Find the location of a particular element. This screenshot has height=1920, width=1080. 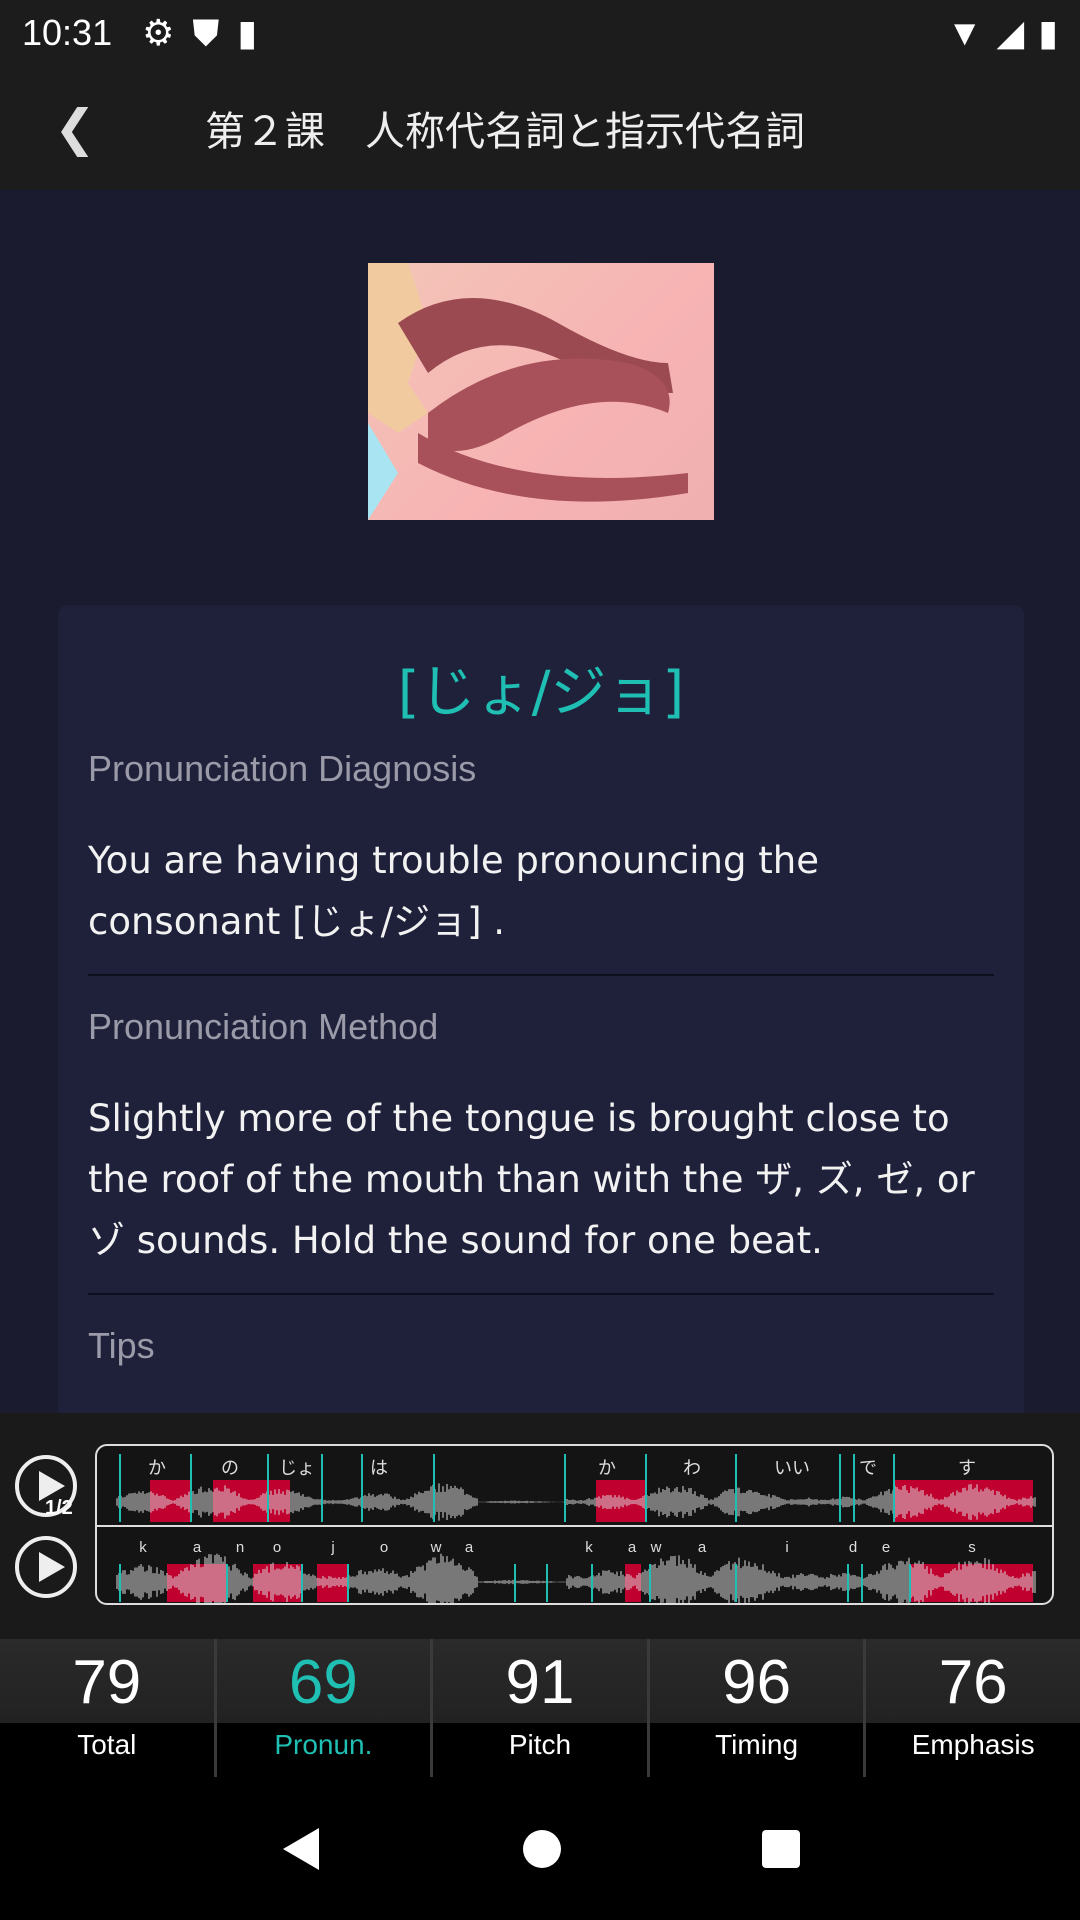

phone-label: n is located at coordinates (240, 1547).